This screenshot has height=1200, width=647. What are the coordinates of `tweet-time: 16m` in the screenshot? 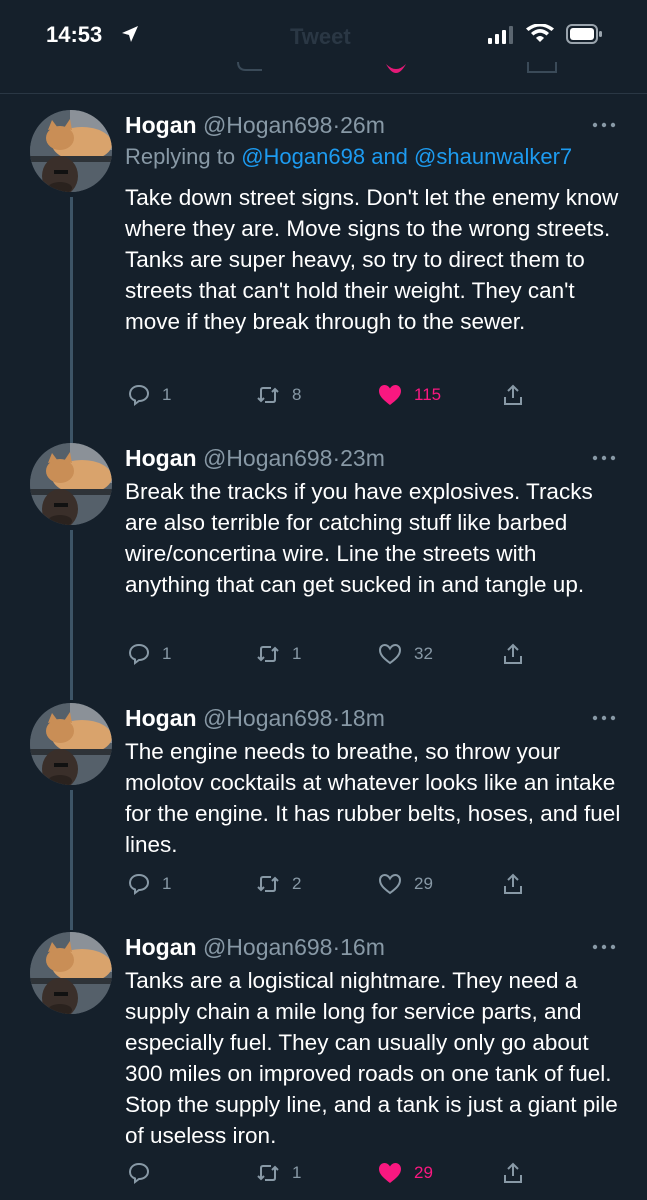 It's located at (362, 947).